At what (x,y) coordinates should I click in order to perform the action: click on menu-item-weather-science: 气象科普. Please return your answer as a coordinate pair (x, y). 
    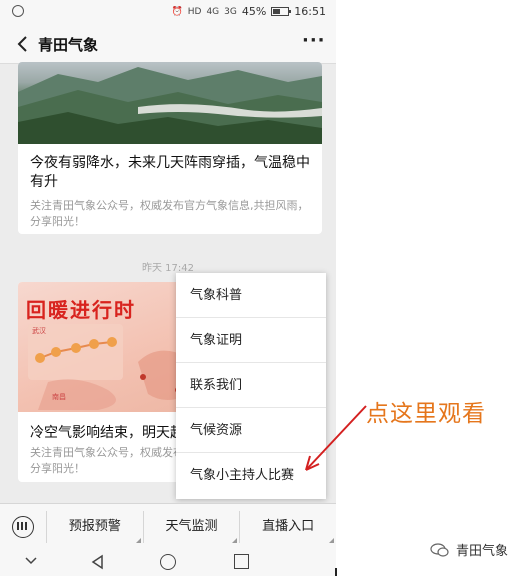
    Looking at the image, I should click on (251, 295).